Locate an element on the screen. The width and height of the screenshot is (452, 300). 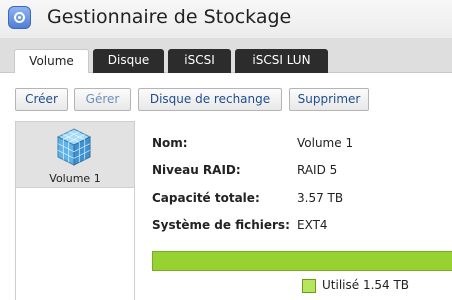
volume-list-item: Volume 1 is located at coordinates (75, 155).